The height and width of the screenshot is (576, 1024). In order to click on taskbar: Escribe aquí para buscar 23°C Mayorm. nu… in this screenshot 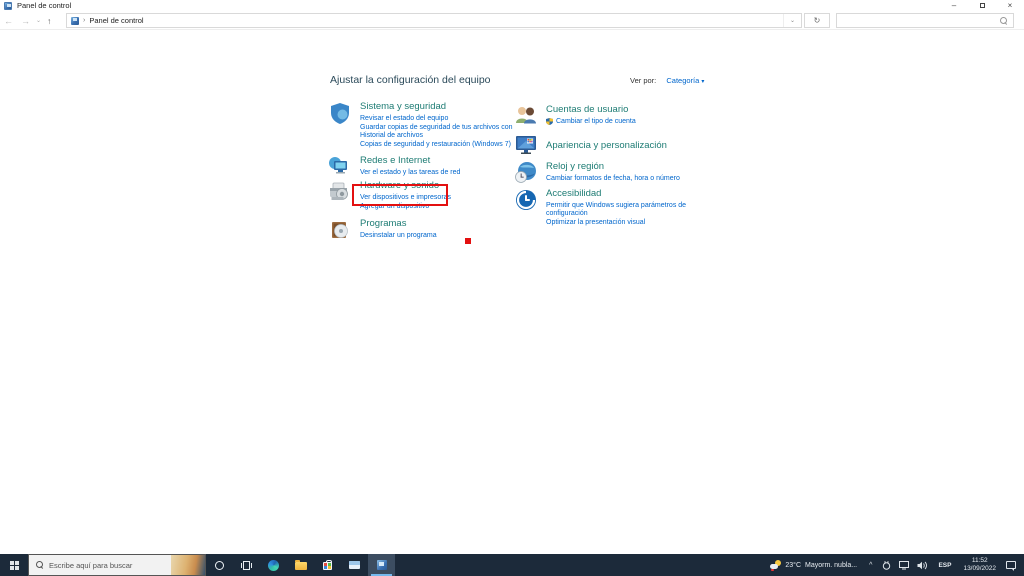, I will do `click(512, 565)`.